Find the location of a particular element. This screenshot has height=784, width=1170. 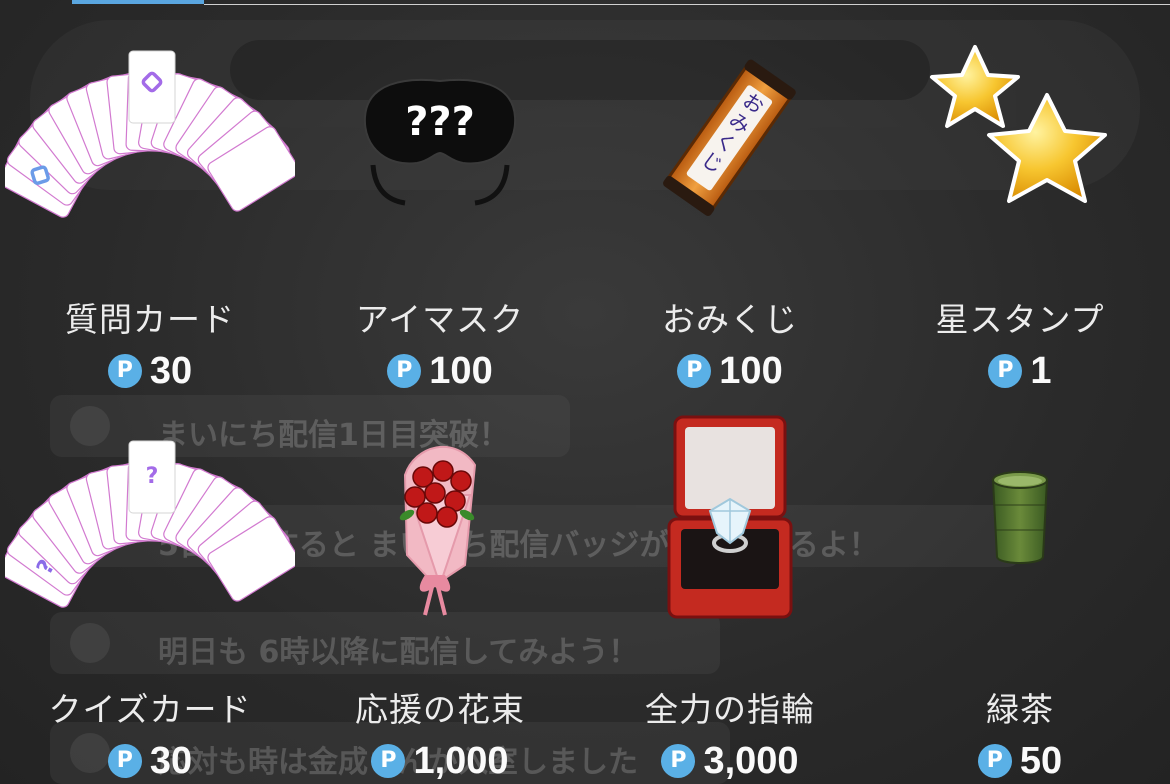

gift-item-name: 緑茶 is located at coordinates (1020, 709).